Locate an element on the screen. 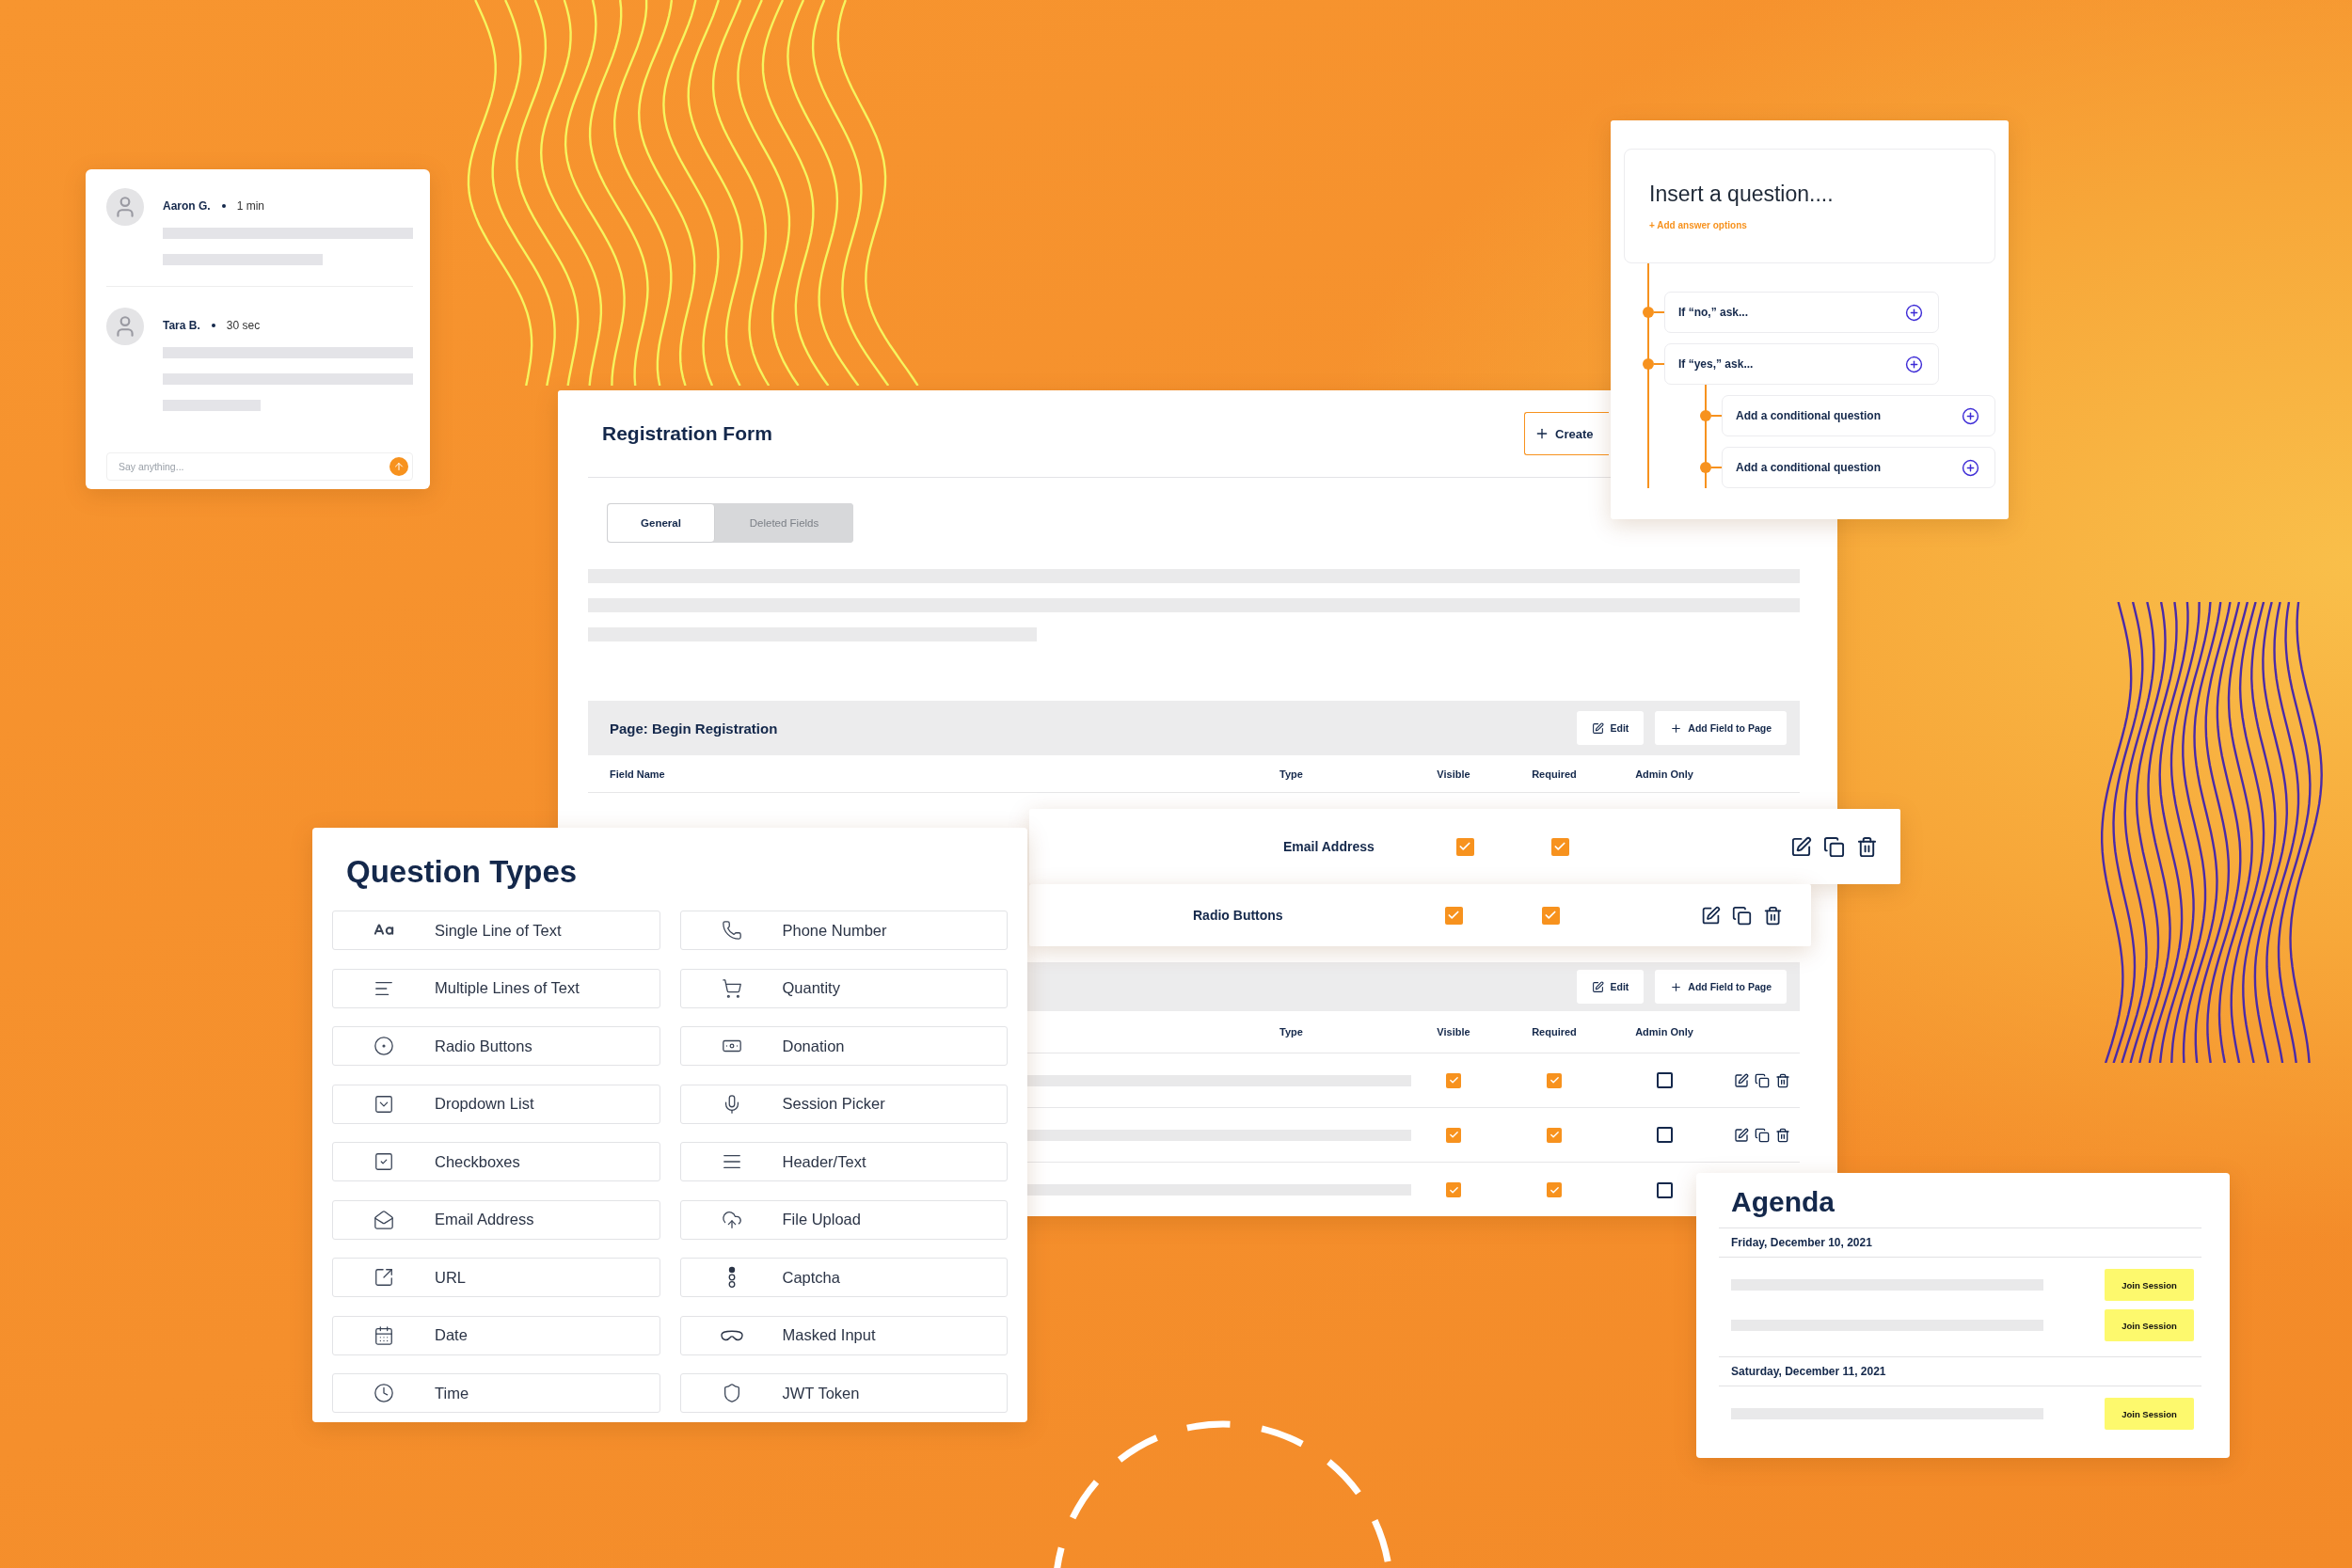 This screenshot has width=2352, height=1568. separator-dot is located at coordinates (223, 206).